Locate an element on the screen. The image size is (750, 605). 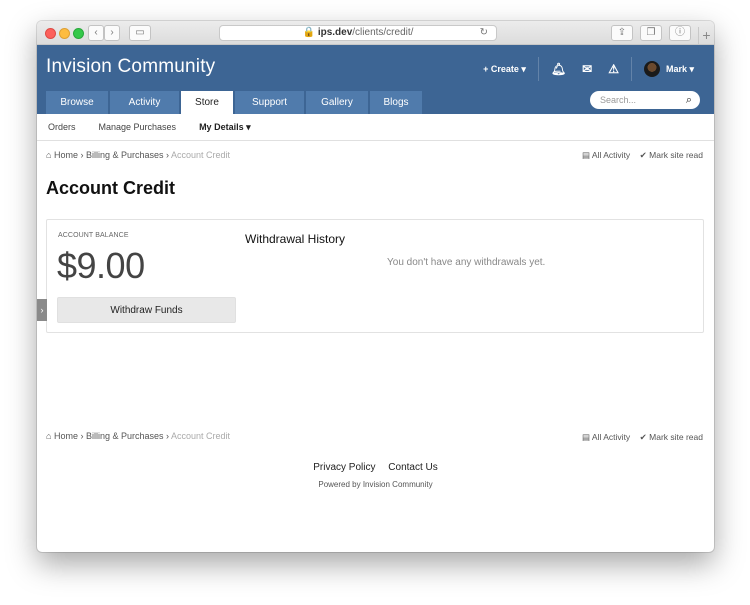
notifications-button: 🔔︎ is located at coordinates (558, 69).